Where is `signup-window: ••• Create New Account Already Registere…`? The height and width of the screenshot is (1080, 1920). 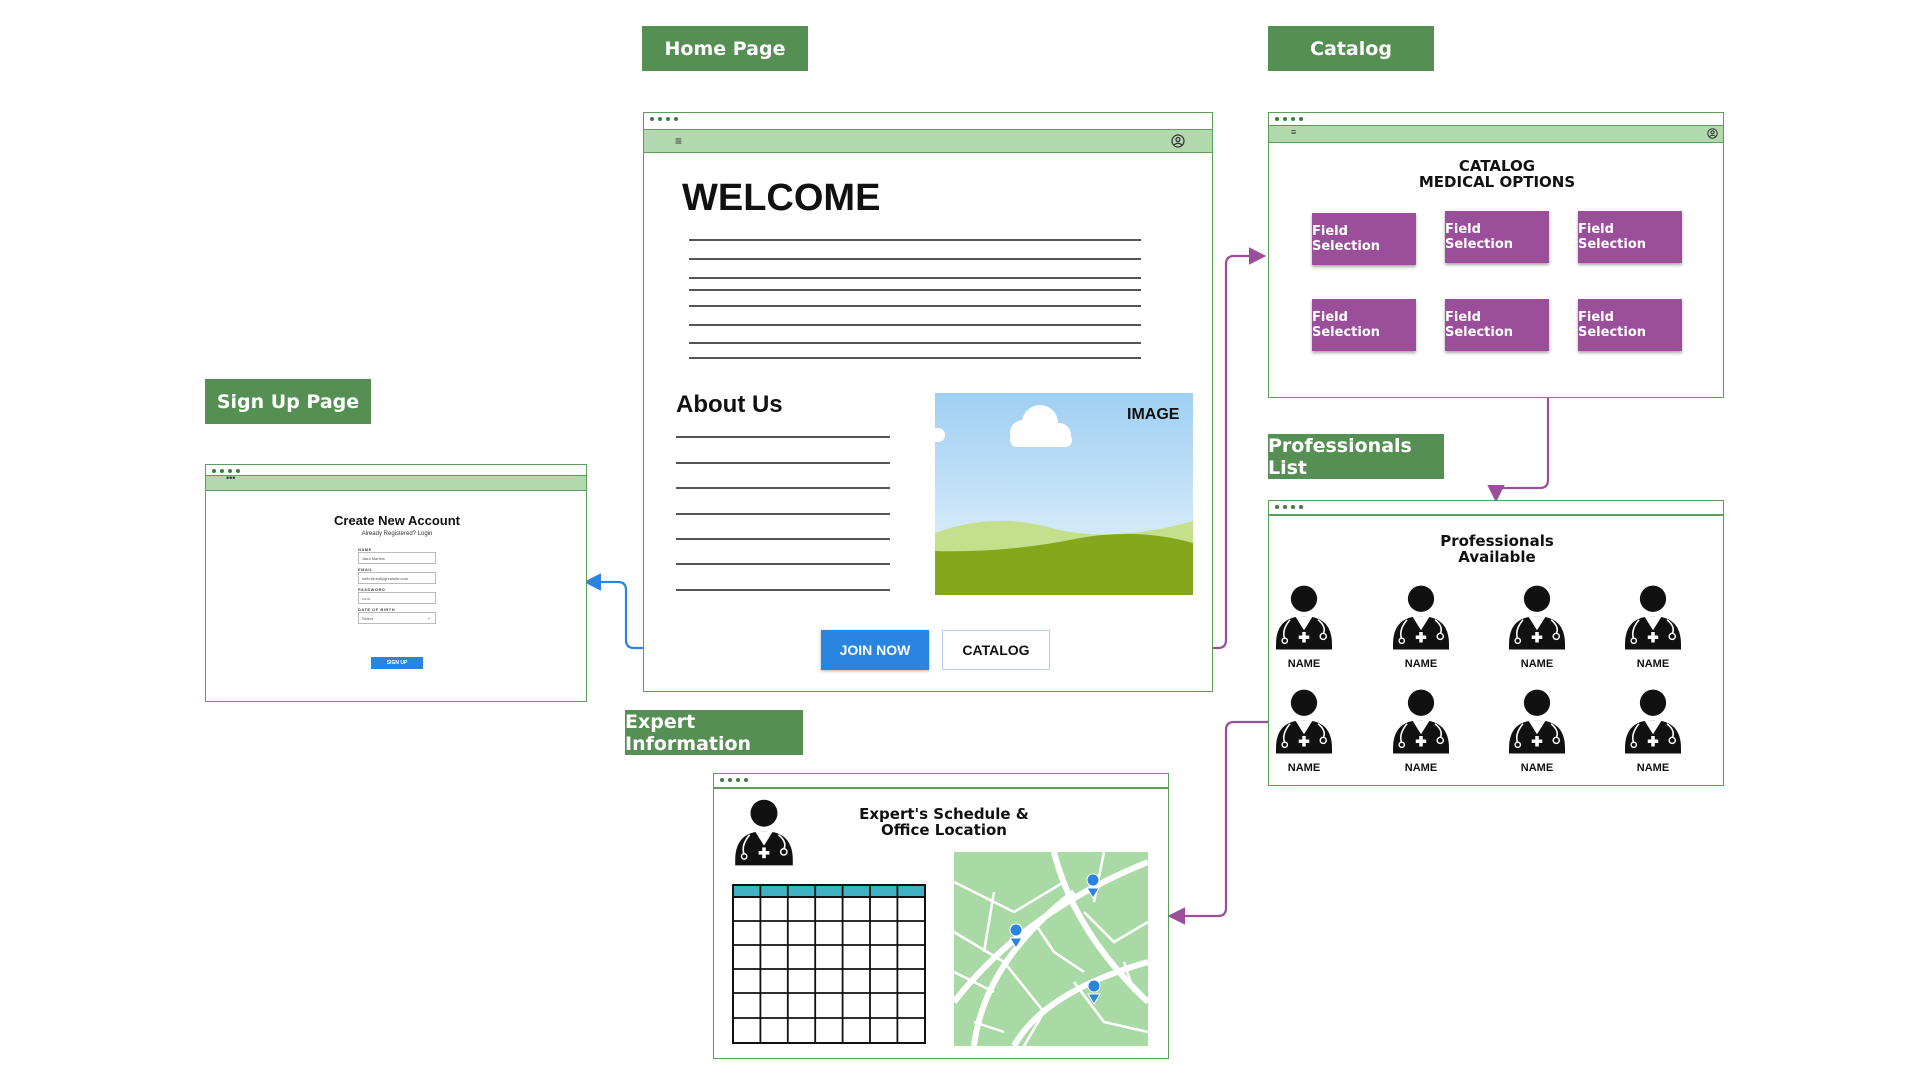
signup-window: ••• Create New Account Already Registere… is located at coordinates (396, 583).